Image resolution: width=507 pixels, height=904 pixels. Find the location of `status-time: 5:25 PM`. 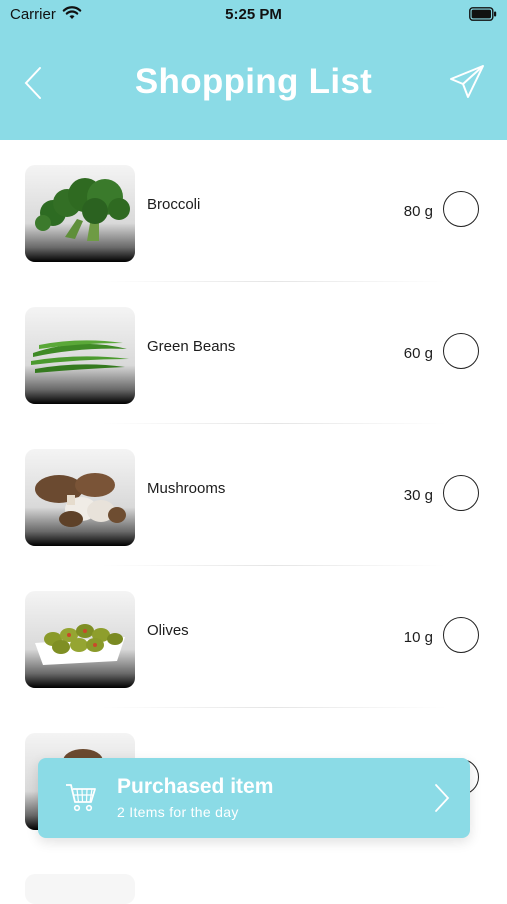

status-time: 5:25 PM is located at coordinates (253, 14).